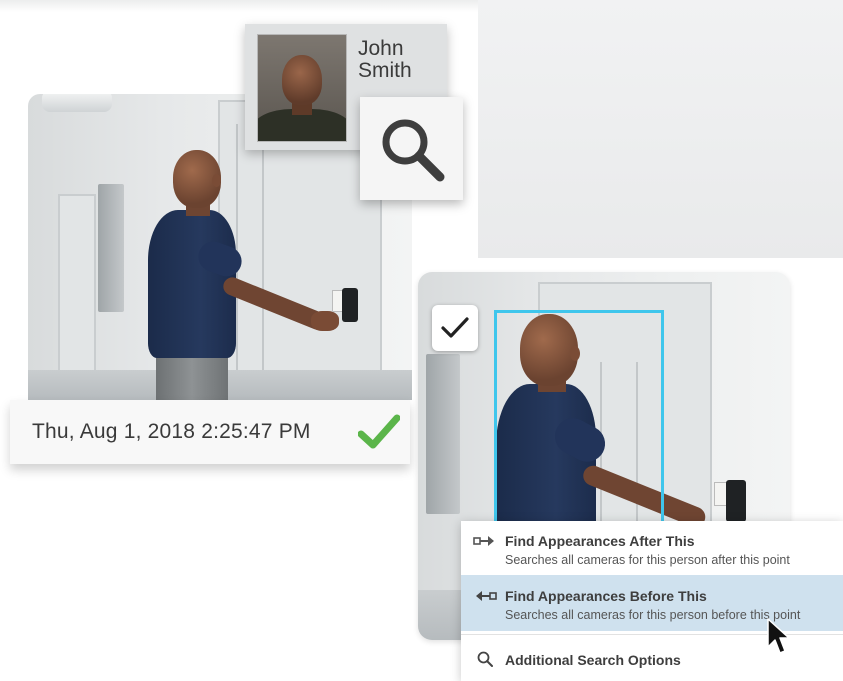 The image size is (843, 681). What do you see at coordinates (77, 103) in the screenshot?
I see `ceiling-pipe` at bounding box center [77, 103].